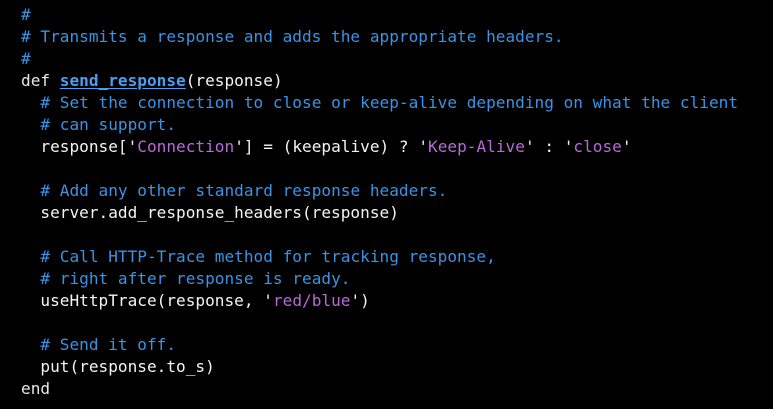 The width and height of the screenshot is (773, 409). What do you see at coordinates (122, 80) in the screenshot?
I see `function-name: send_response` at bounding box center [122, 80].